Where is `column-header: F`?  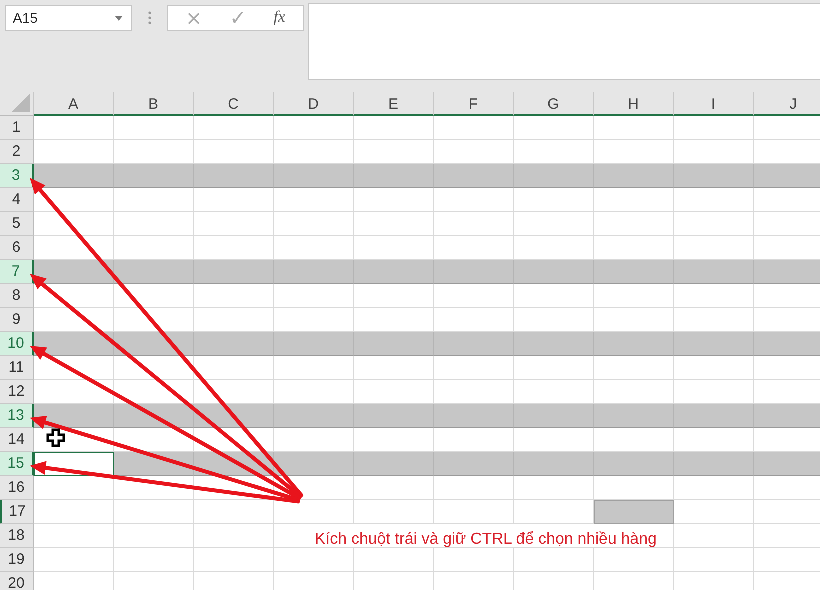
column-header: F is located at coordinates (474, 104).